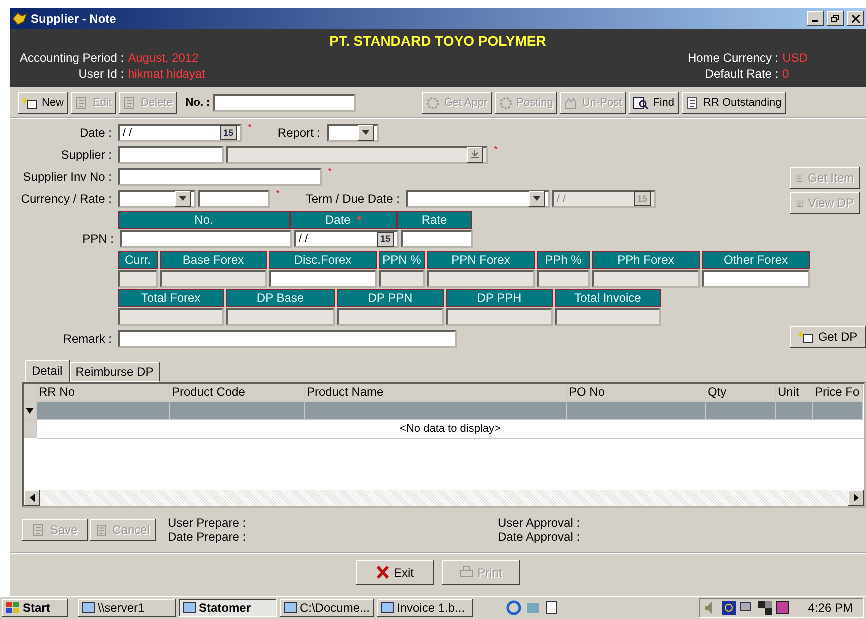 Image resolution: width=866 pixels, height=619 pixels. What do you see at coordinates (478, 199) in the screenshot?
I see `term-dropdown` at bounding box center [478, 199].